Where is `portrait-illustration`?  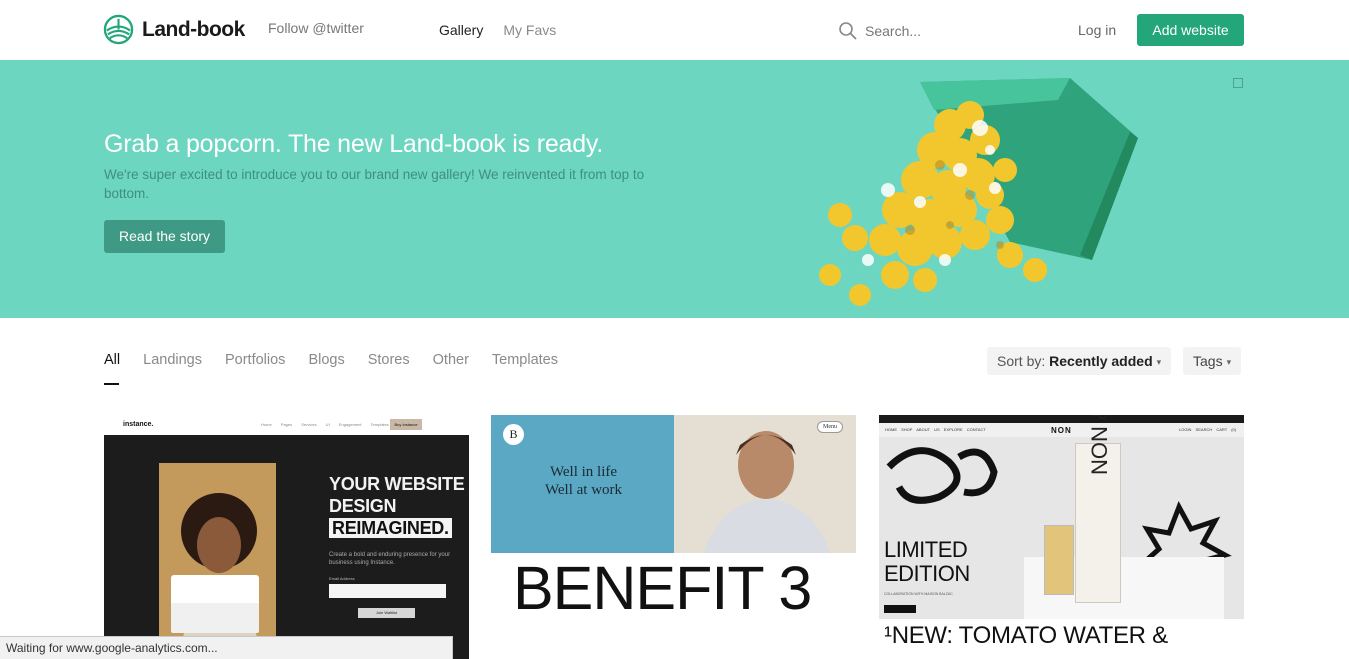
portrait-illustration is located at coordinates (765, 484).